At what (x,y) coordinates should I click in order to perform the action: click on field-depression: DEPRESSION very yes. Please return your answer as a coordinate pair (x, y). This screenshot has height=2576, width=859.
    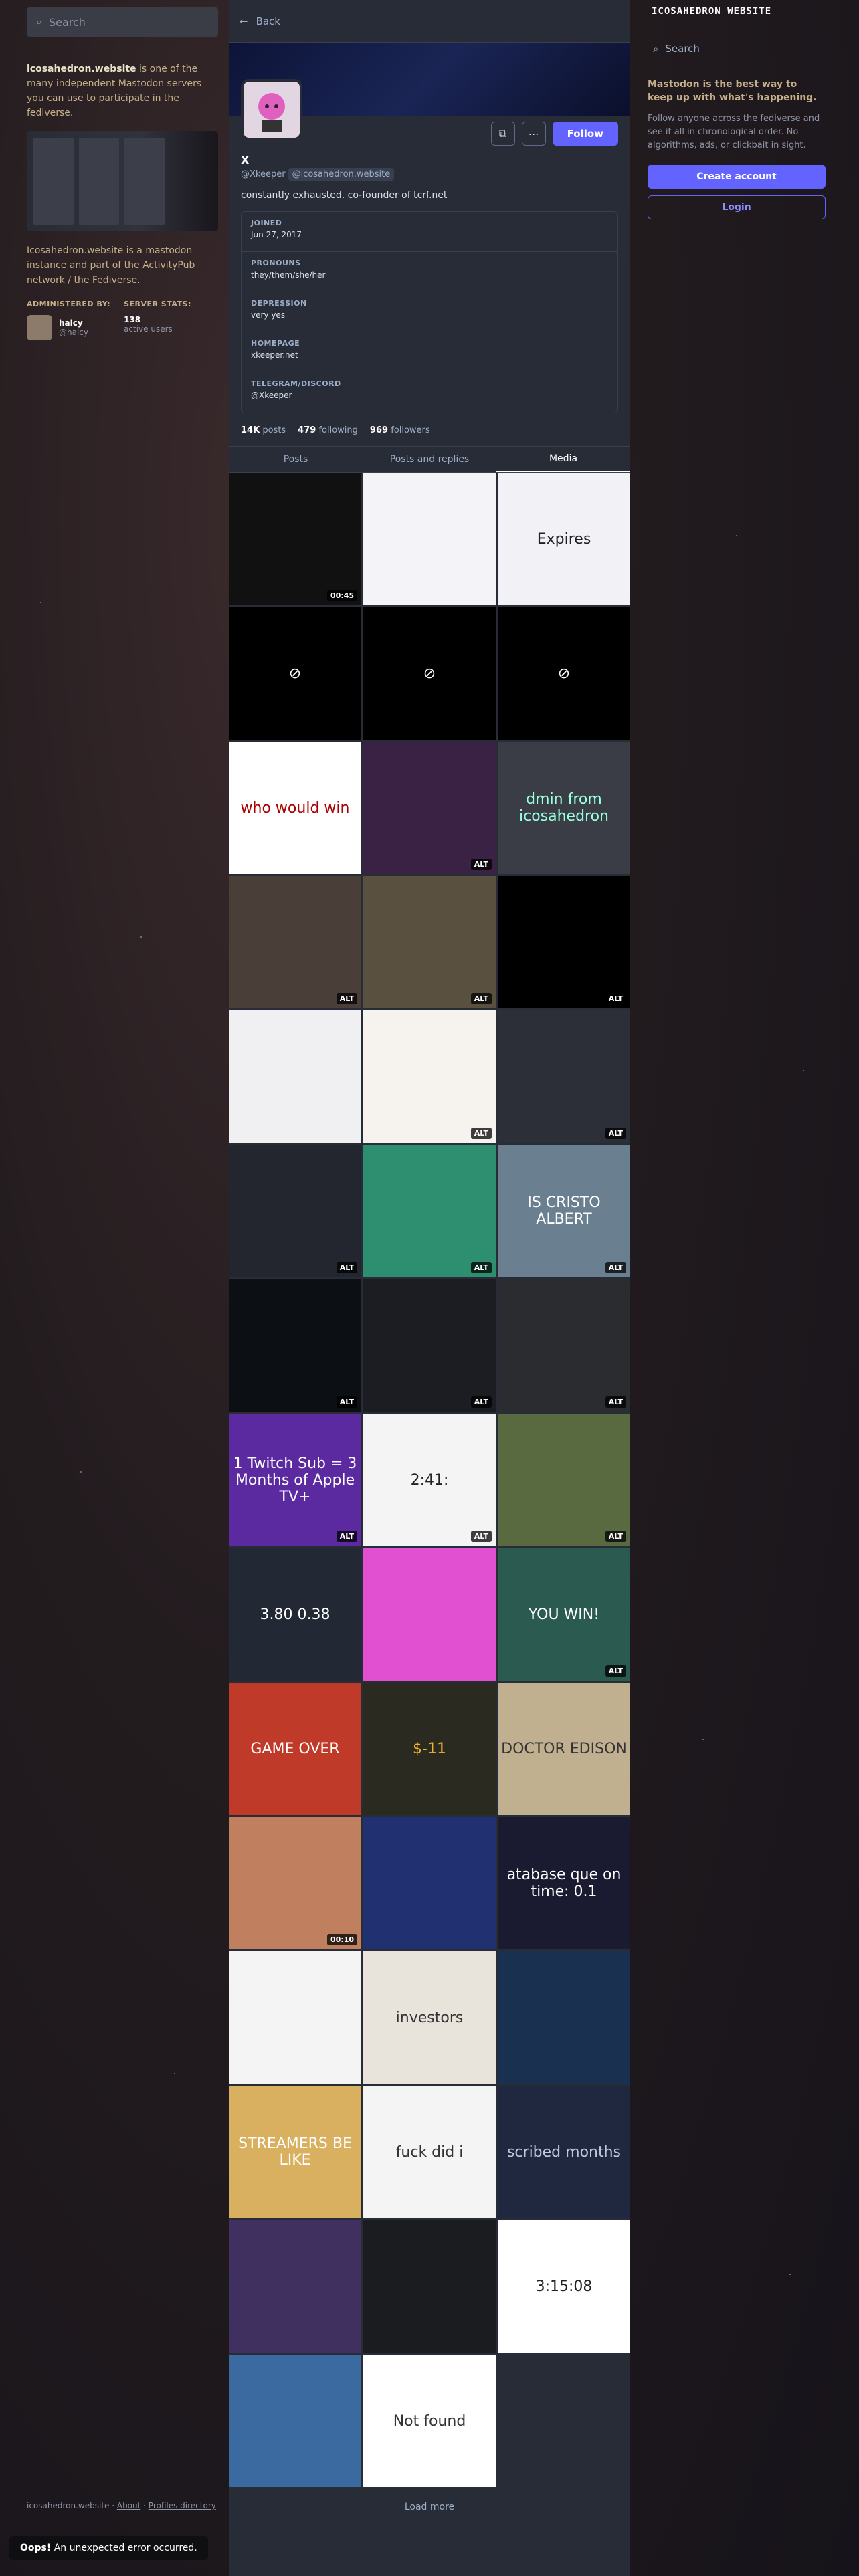
    Looking at the image, I should click on (429, 312).